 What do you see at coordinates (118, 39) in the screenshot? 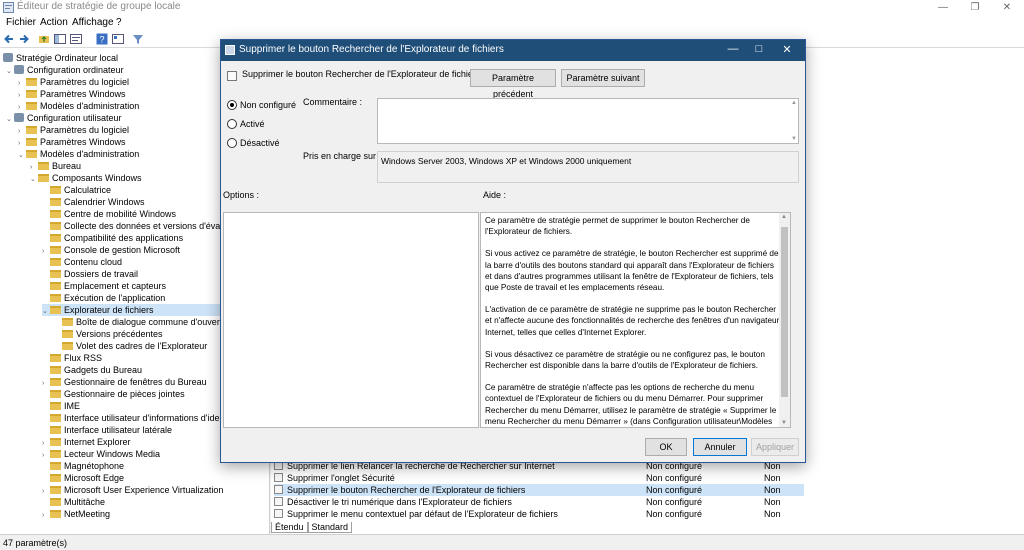
I see `view-icon` at bounding box center [118, 39].